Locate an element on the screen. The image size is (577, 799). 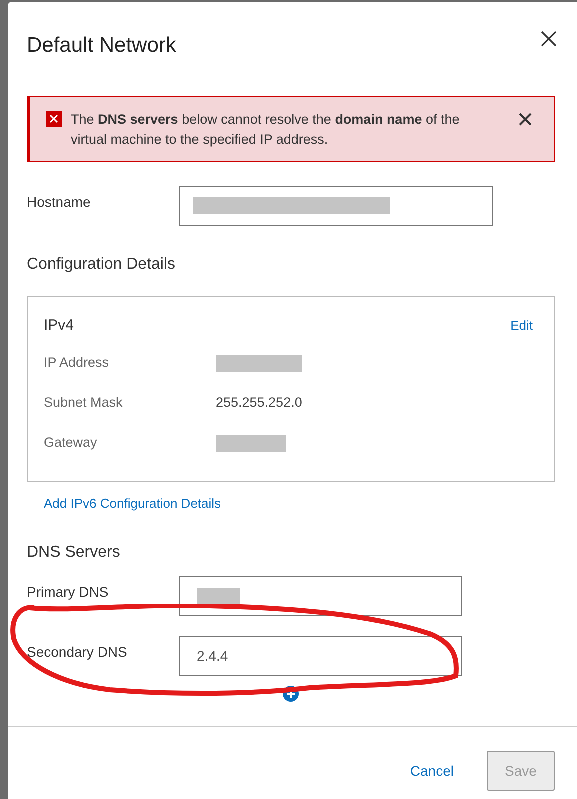
detail-label: IP Address is located at coordinates (77, 363).